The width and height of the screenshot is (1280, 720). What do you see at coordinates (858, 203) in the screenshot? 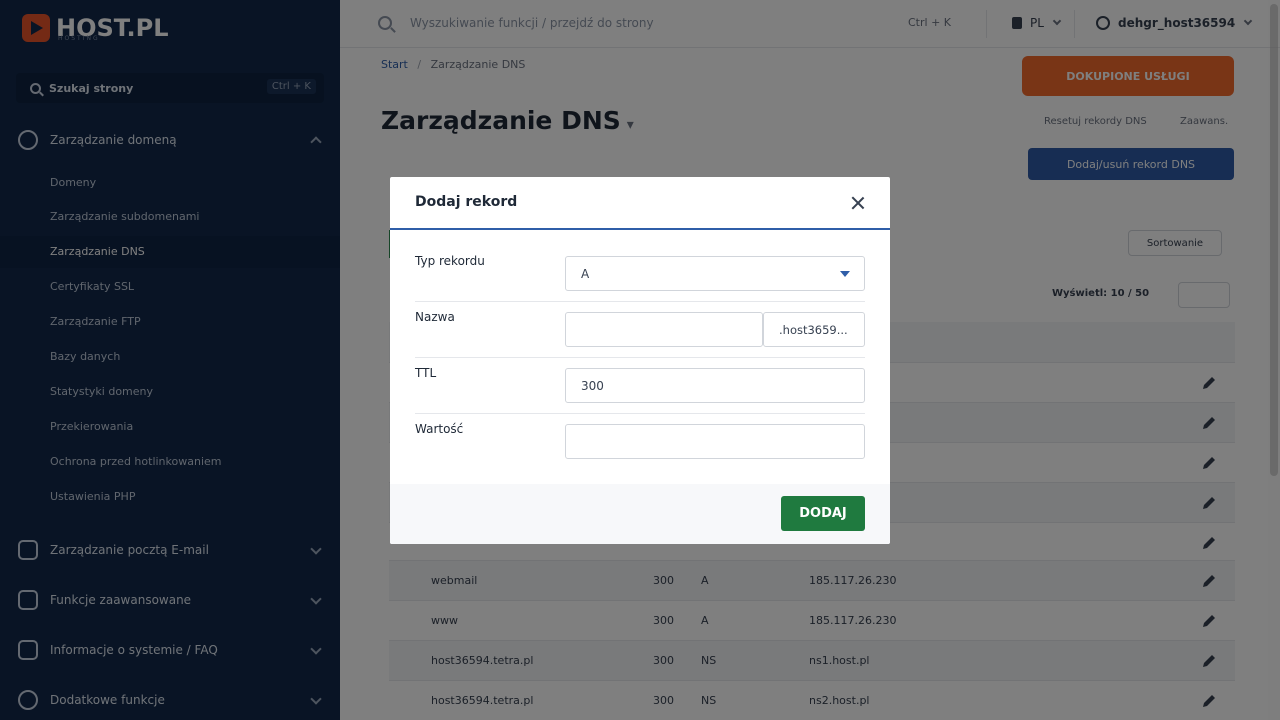
I see `close-icon` at bounding box center [858, 203].